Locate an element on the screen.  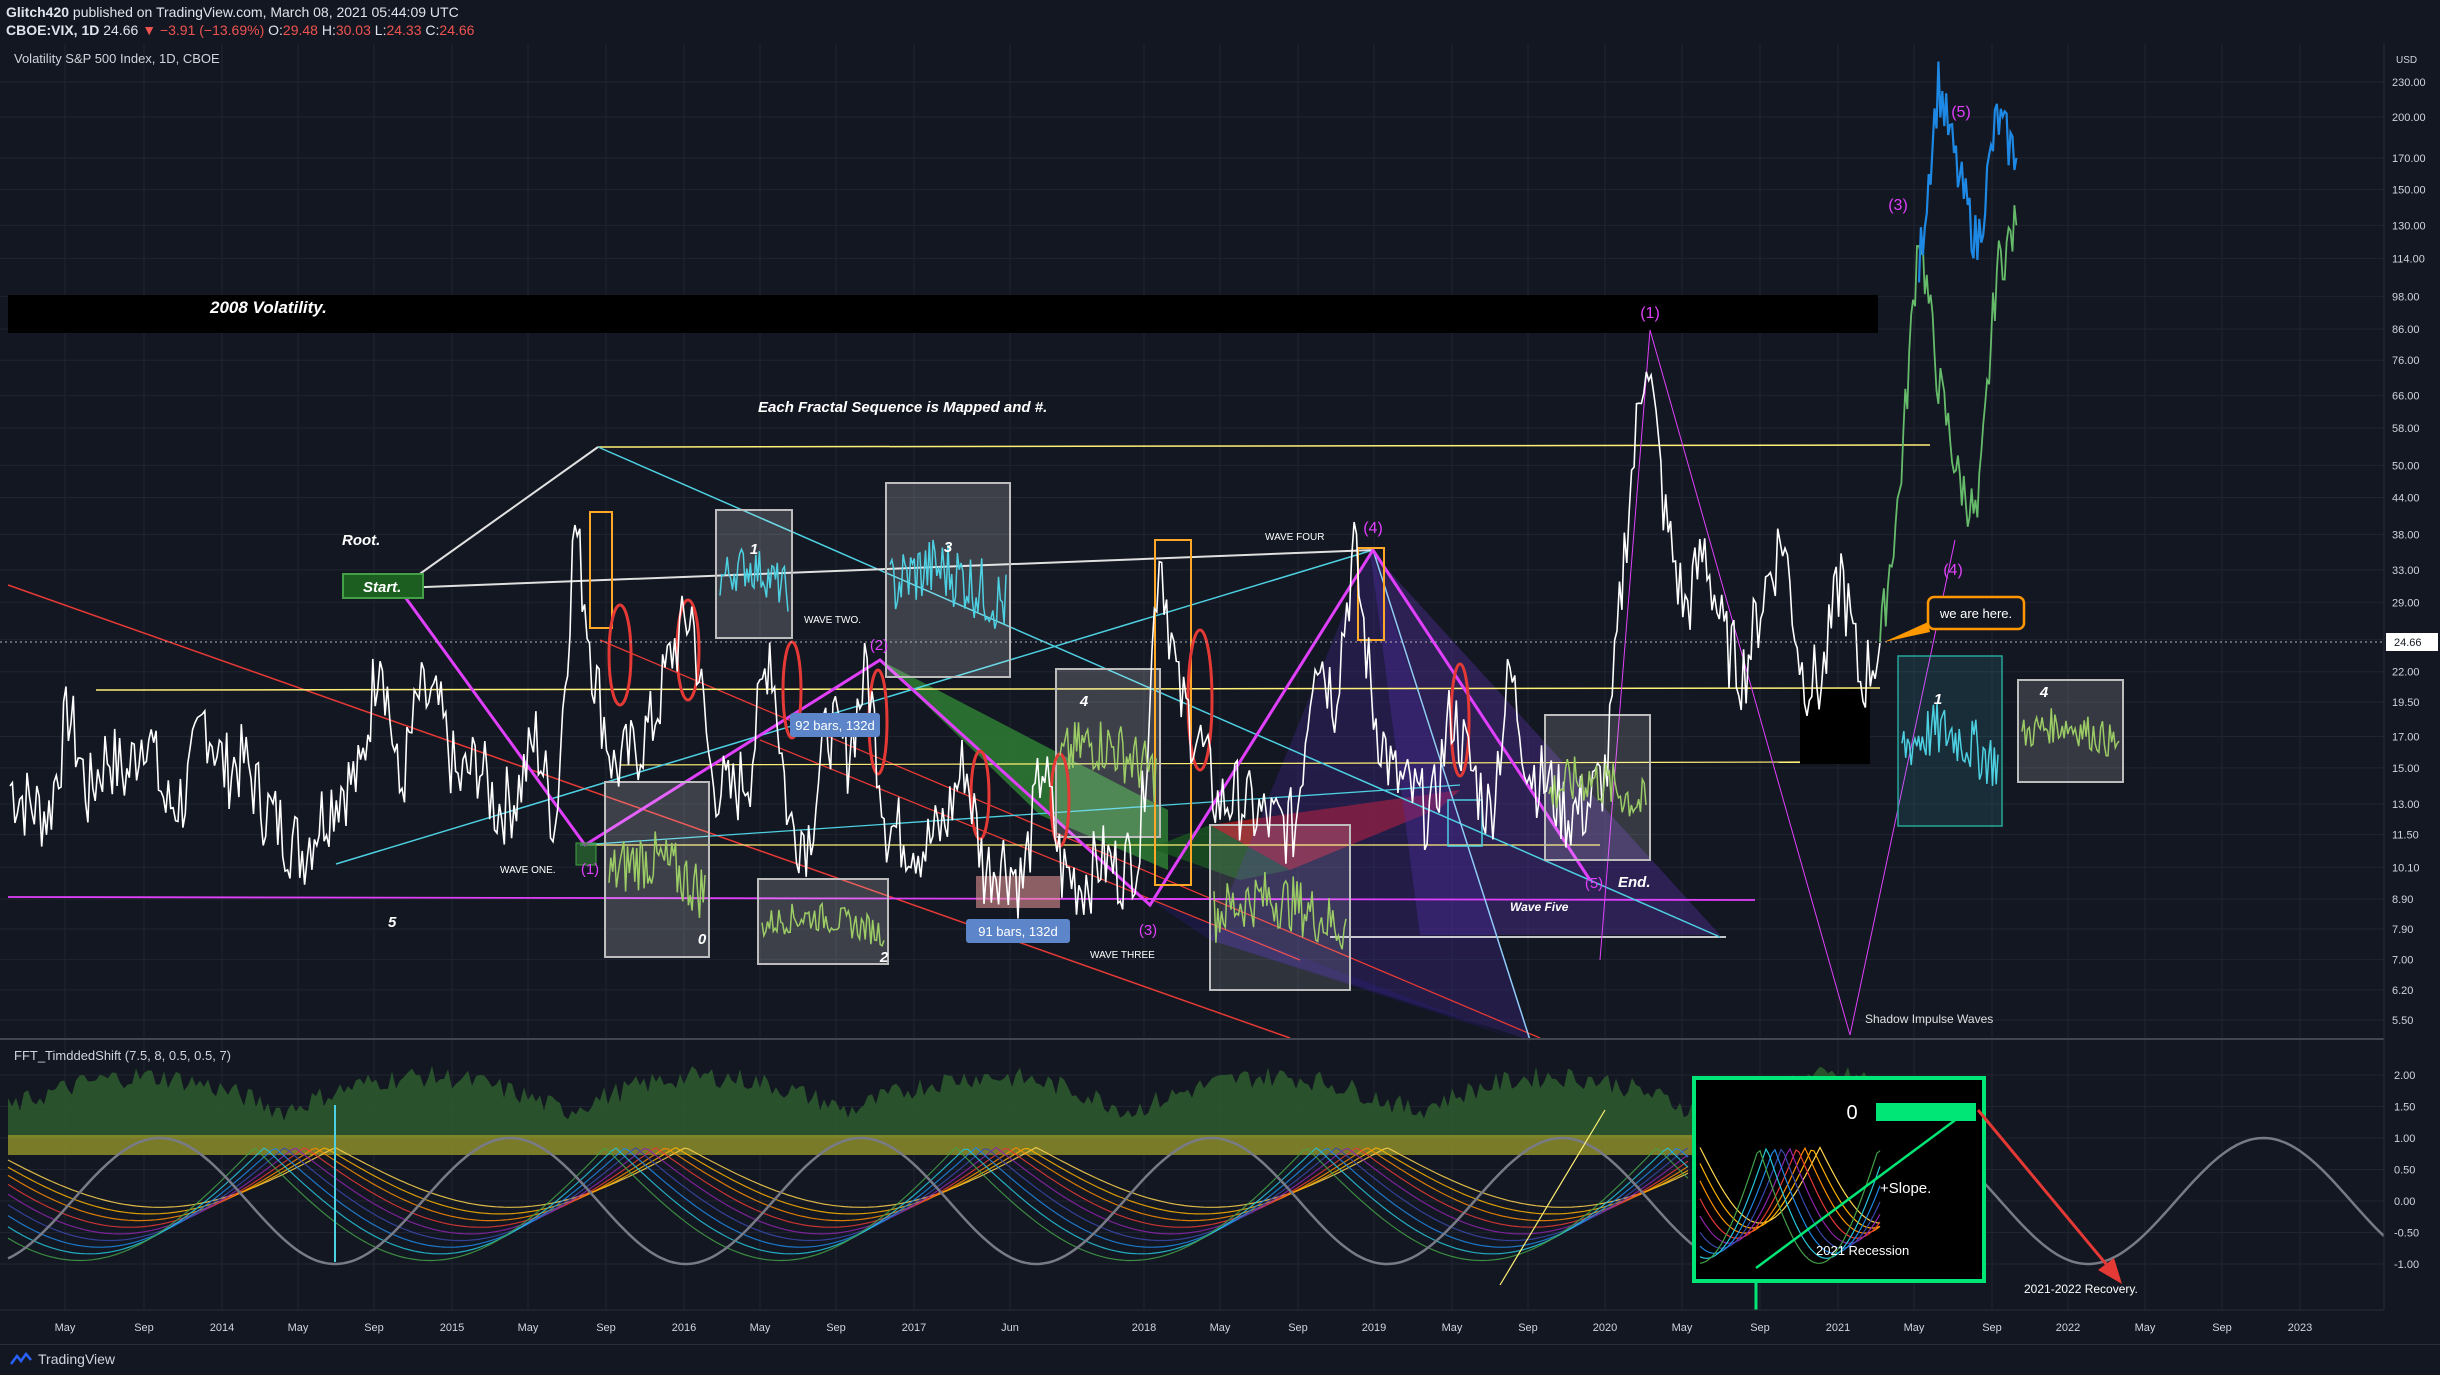
fractal-headline: Each Fractal Sequence is Mapped and #. is located at coordinates (902, 407).